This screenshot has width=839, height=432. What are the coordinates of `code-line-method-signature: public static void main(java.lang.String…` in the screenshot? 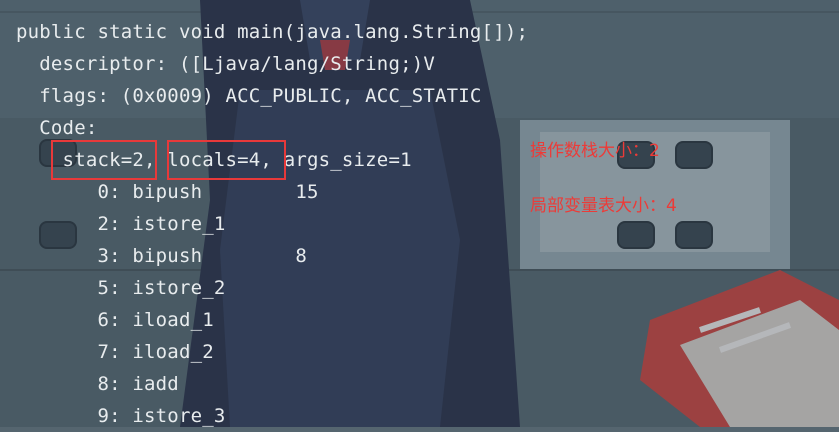 It's located at (272, 32).